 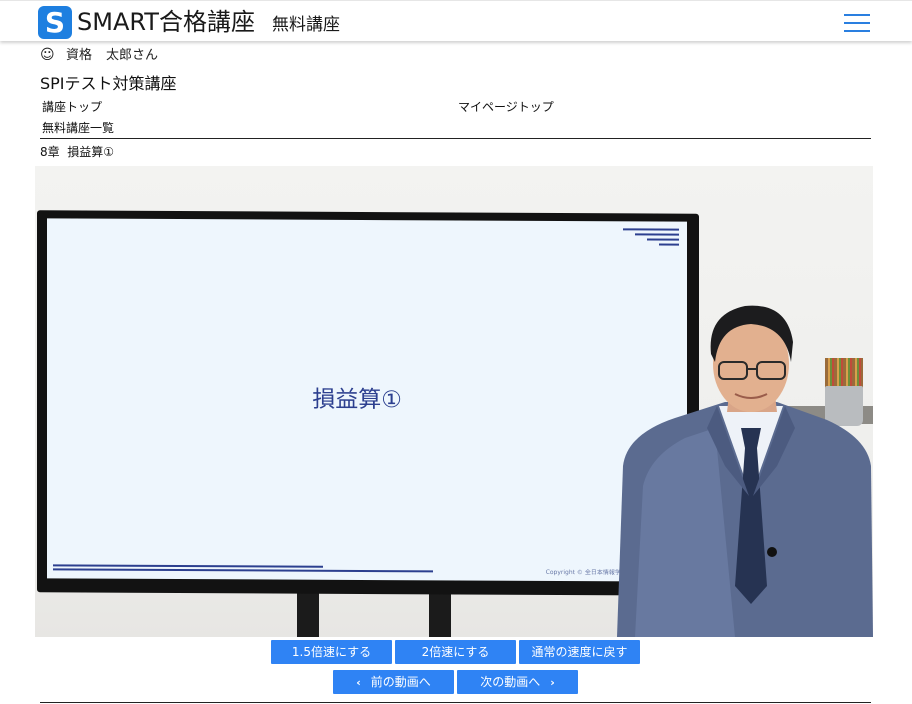 I want to click on site-header: S SMART合格講座 無料講座, so click(x=456, y=20).